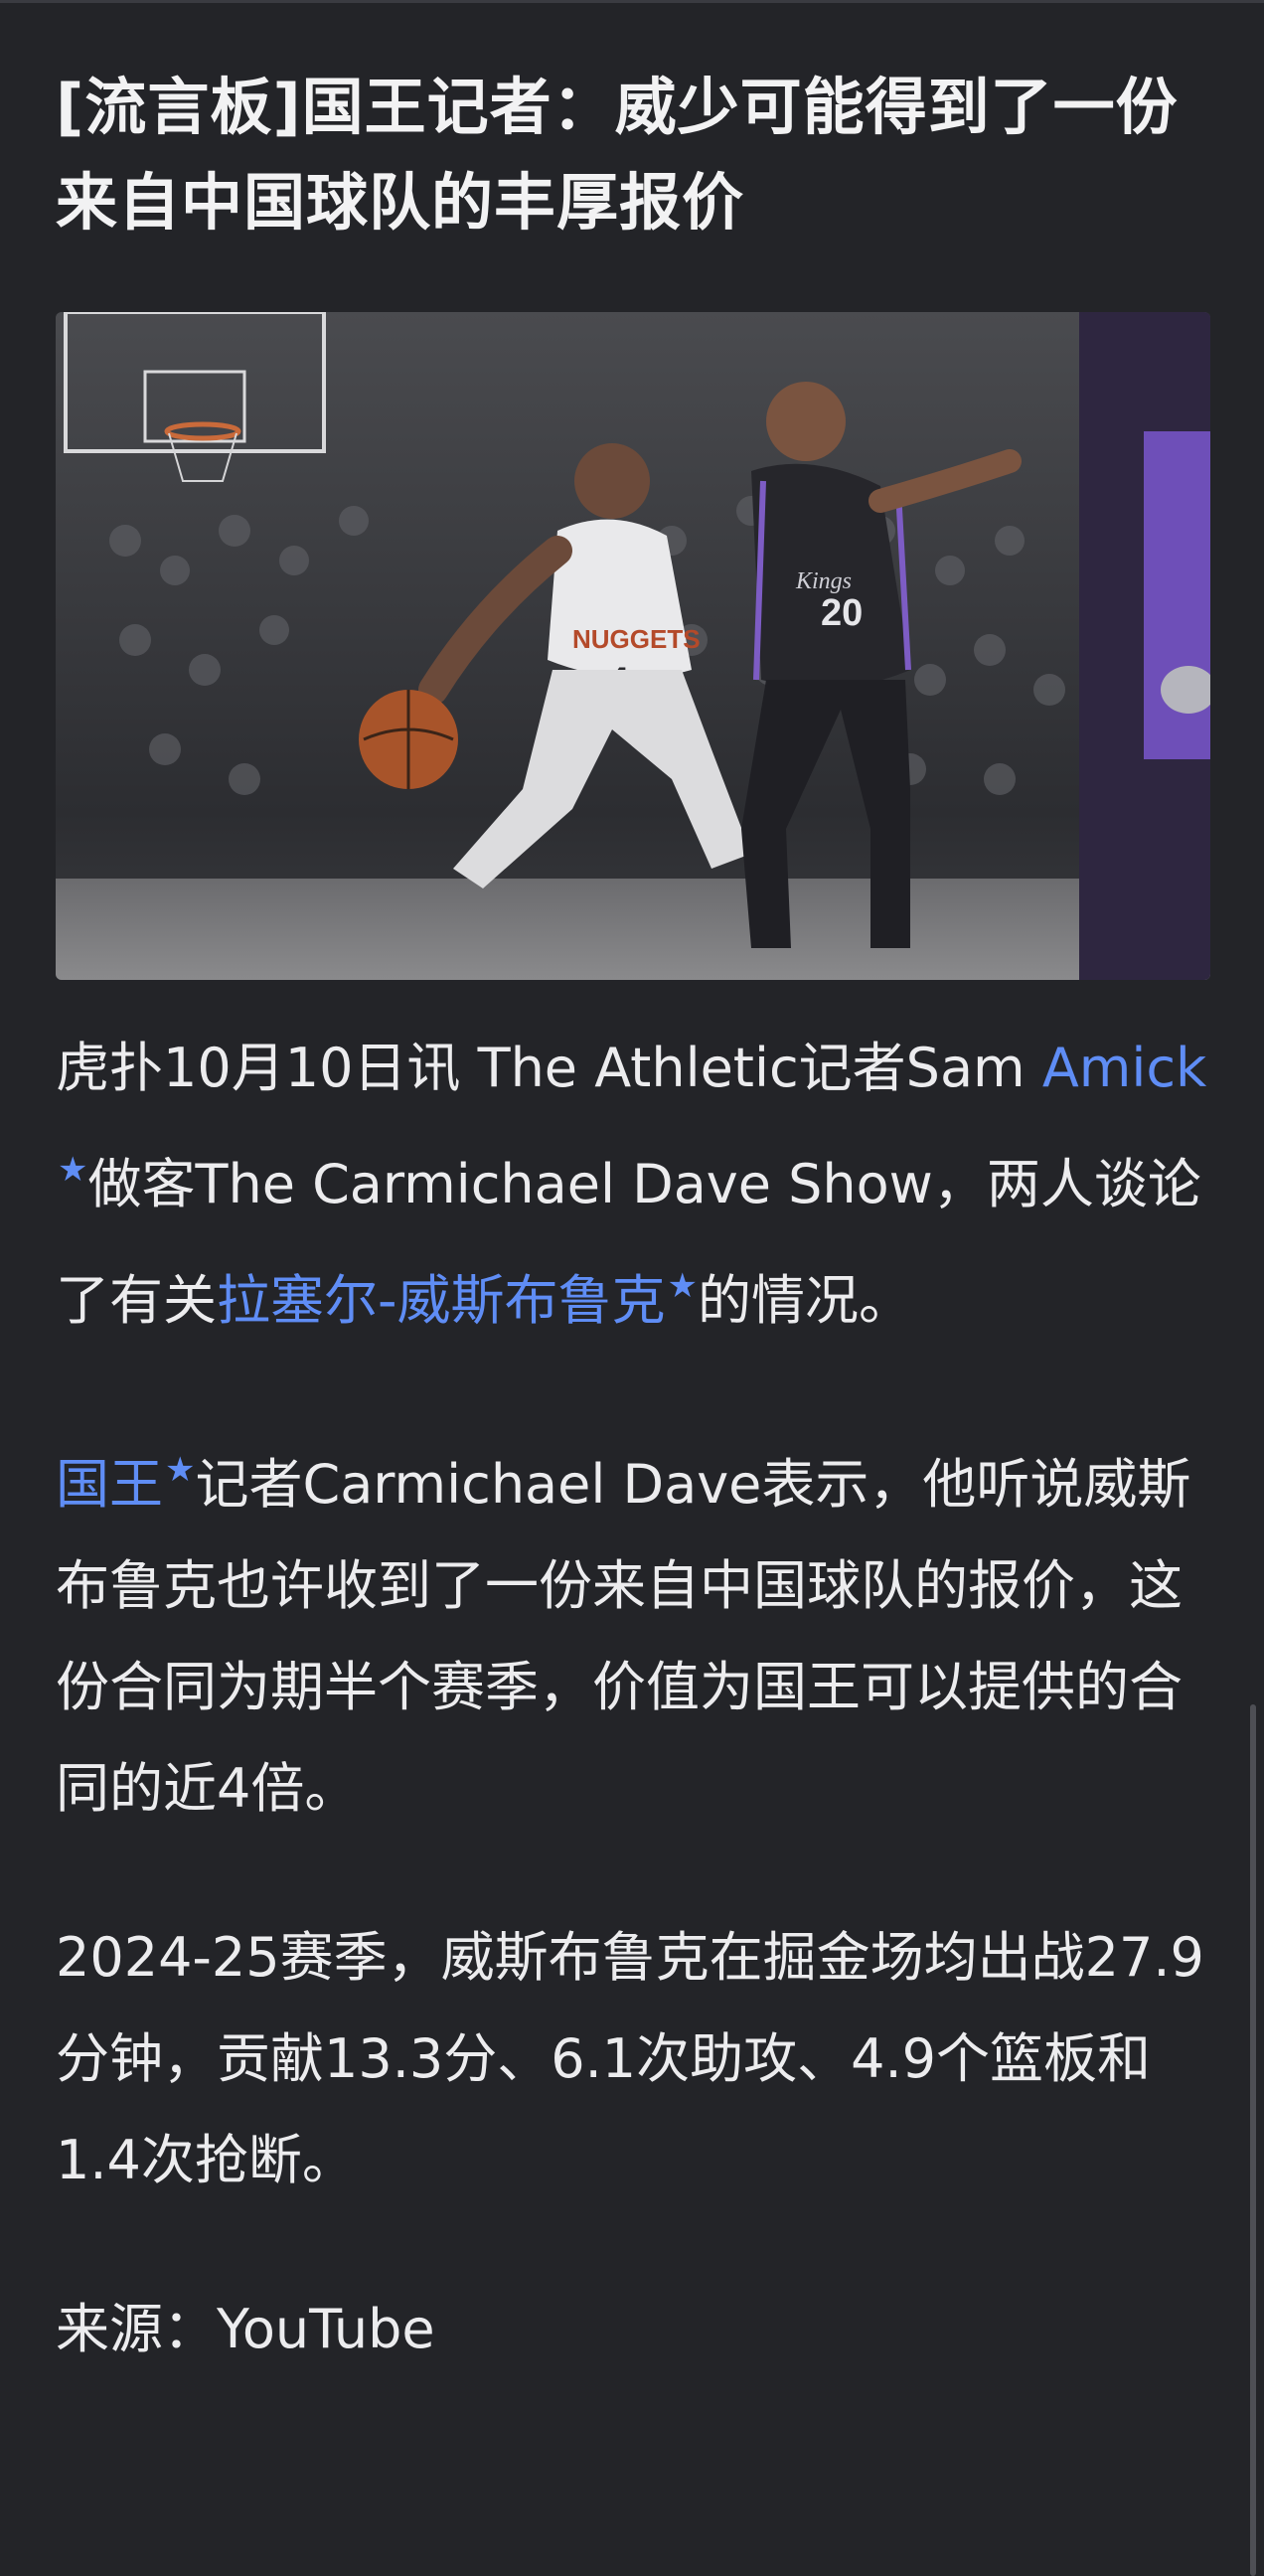 The width and height of the screenshot is (1264, 2576). What do you see at coordinates (1124, 1068) in the screenshot?
I see `link-sam-amick: Amick` at bounding box center [1124, 1068].